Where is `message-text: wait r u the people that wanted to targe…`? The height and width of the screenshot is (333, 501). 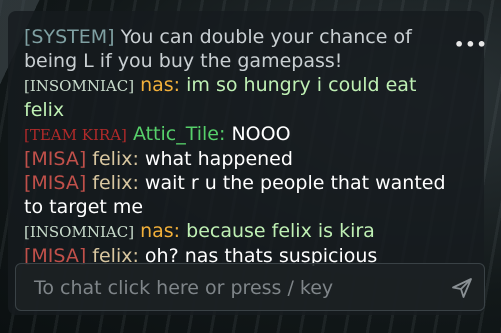 message-text: wait r u the people that wanted to targe… is located at coordinates (235, 195).